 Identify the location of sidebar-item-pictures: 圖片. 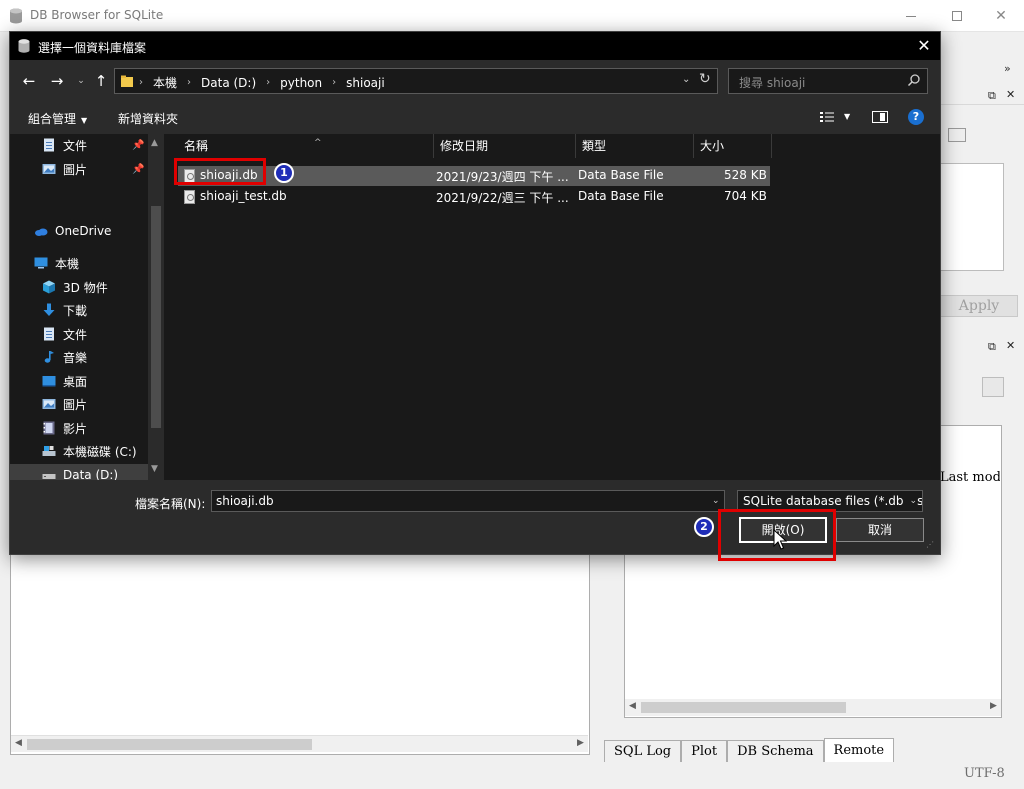
(79, 404).